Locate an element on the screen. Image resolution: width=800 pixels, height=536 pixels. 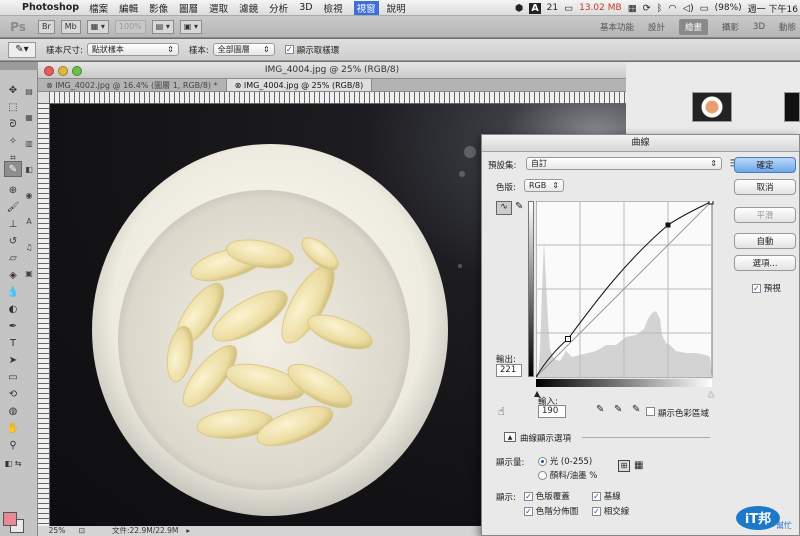
intersection-option: ✓ 相交線 is located at coordinates (610, 511).